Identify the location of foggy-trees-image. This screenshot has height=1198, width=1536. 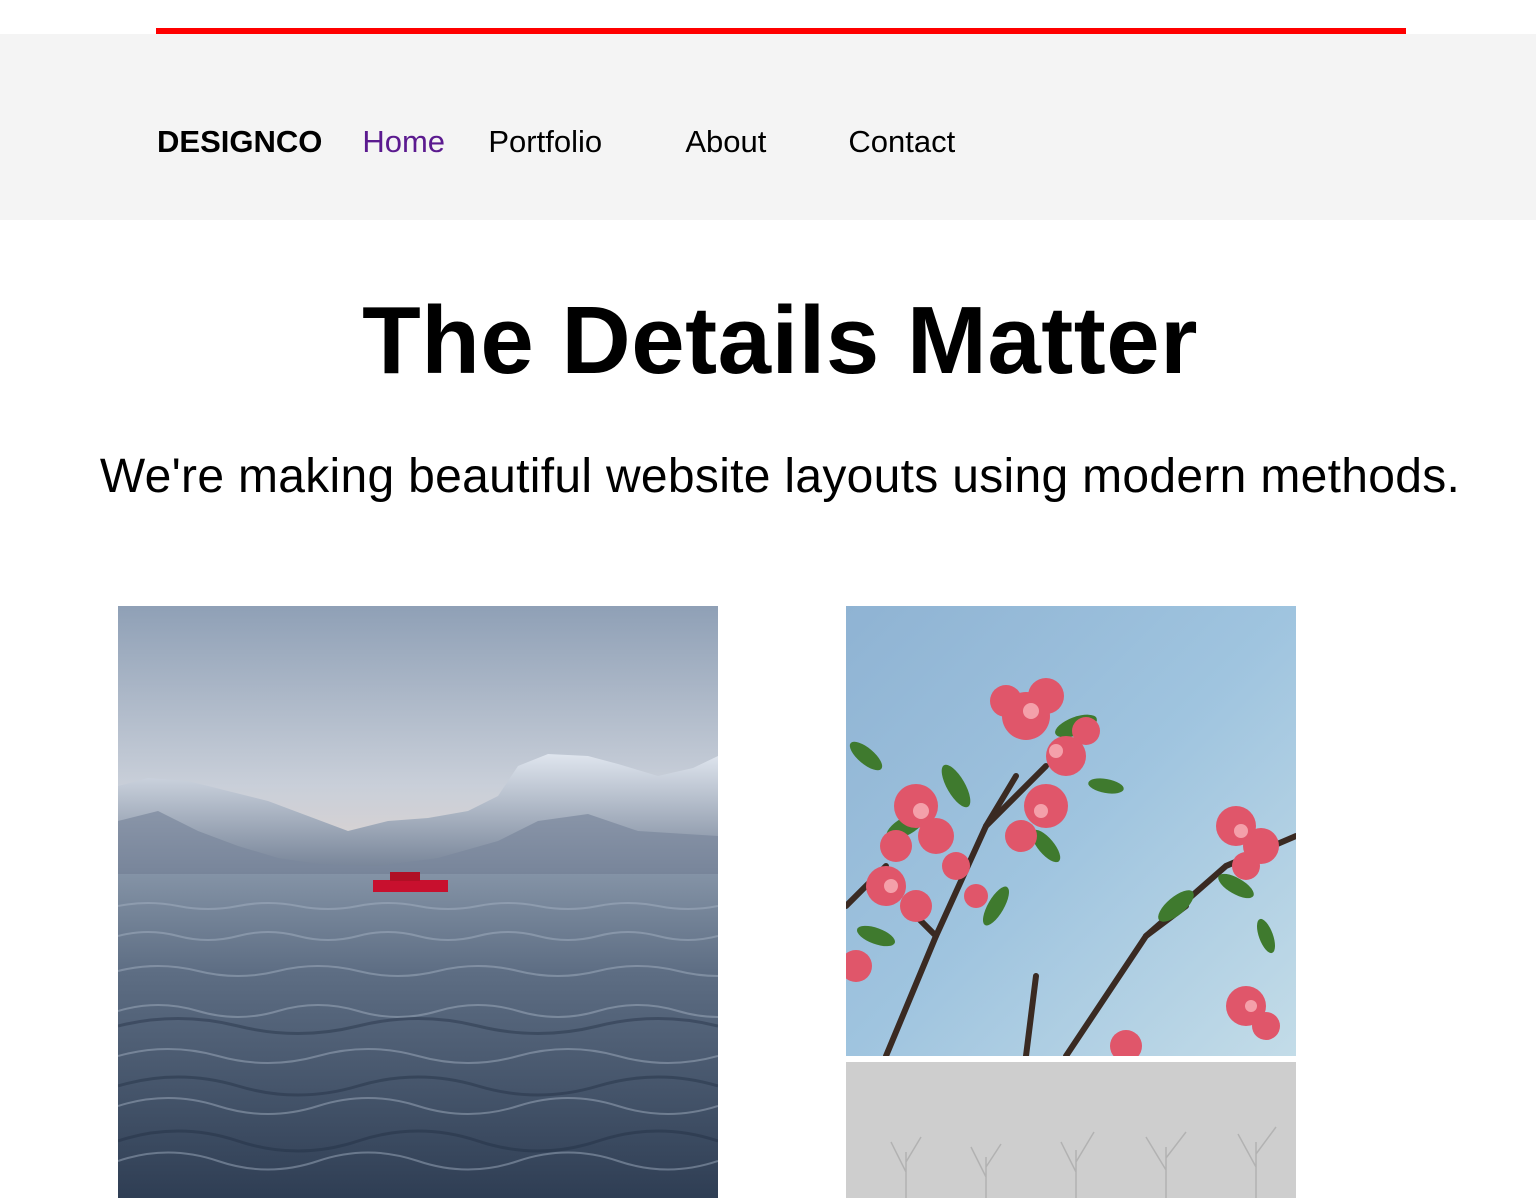
(1071, 1130).